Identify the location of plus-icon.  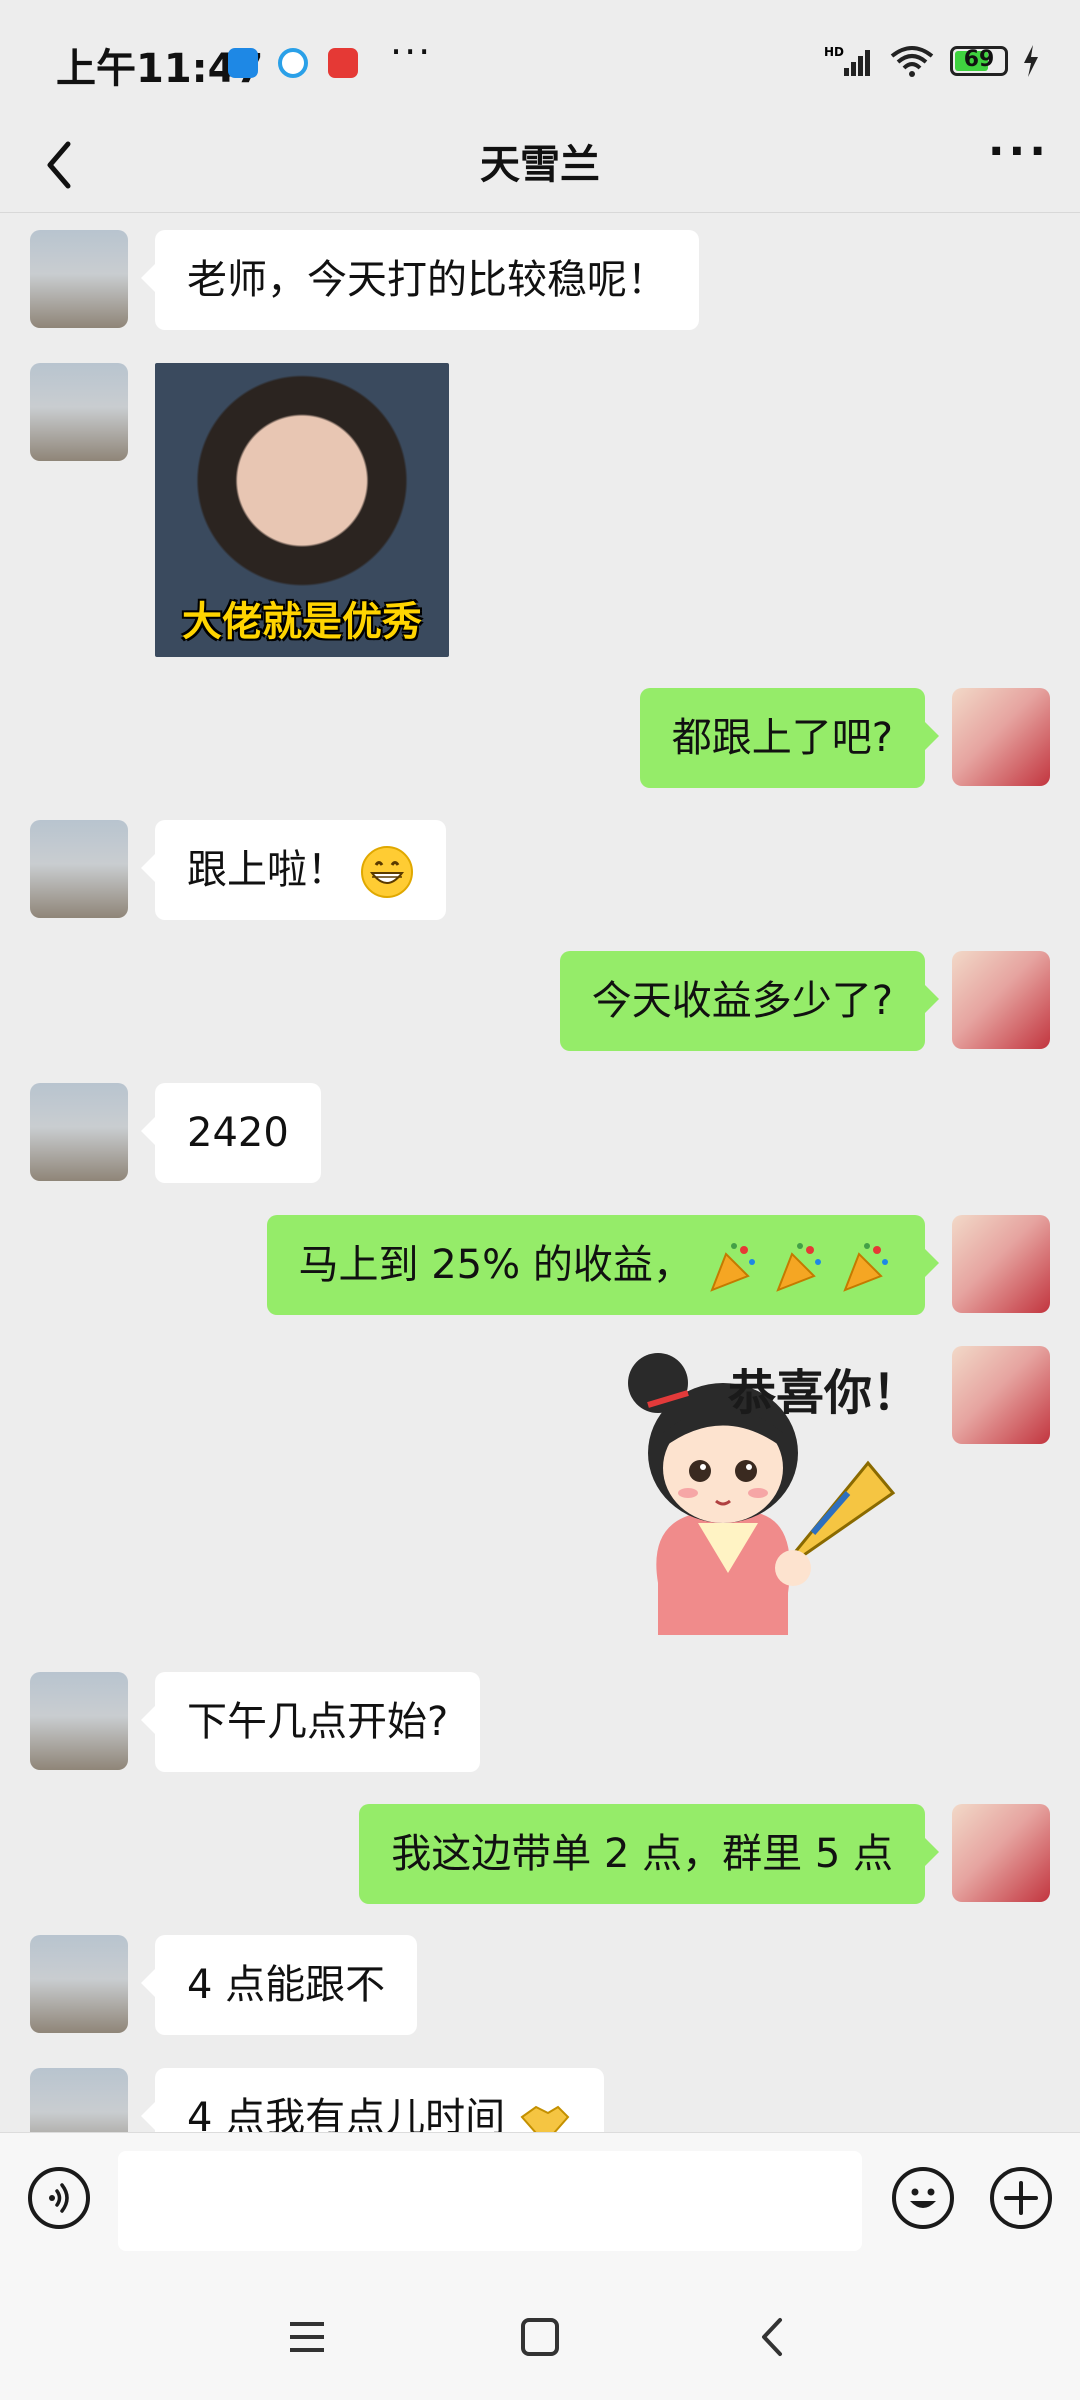
(1021, 2198).